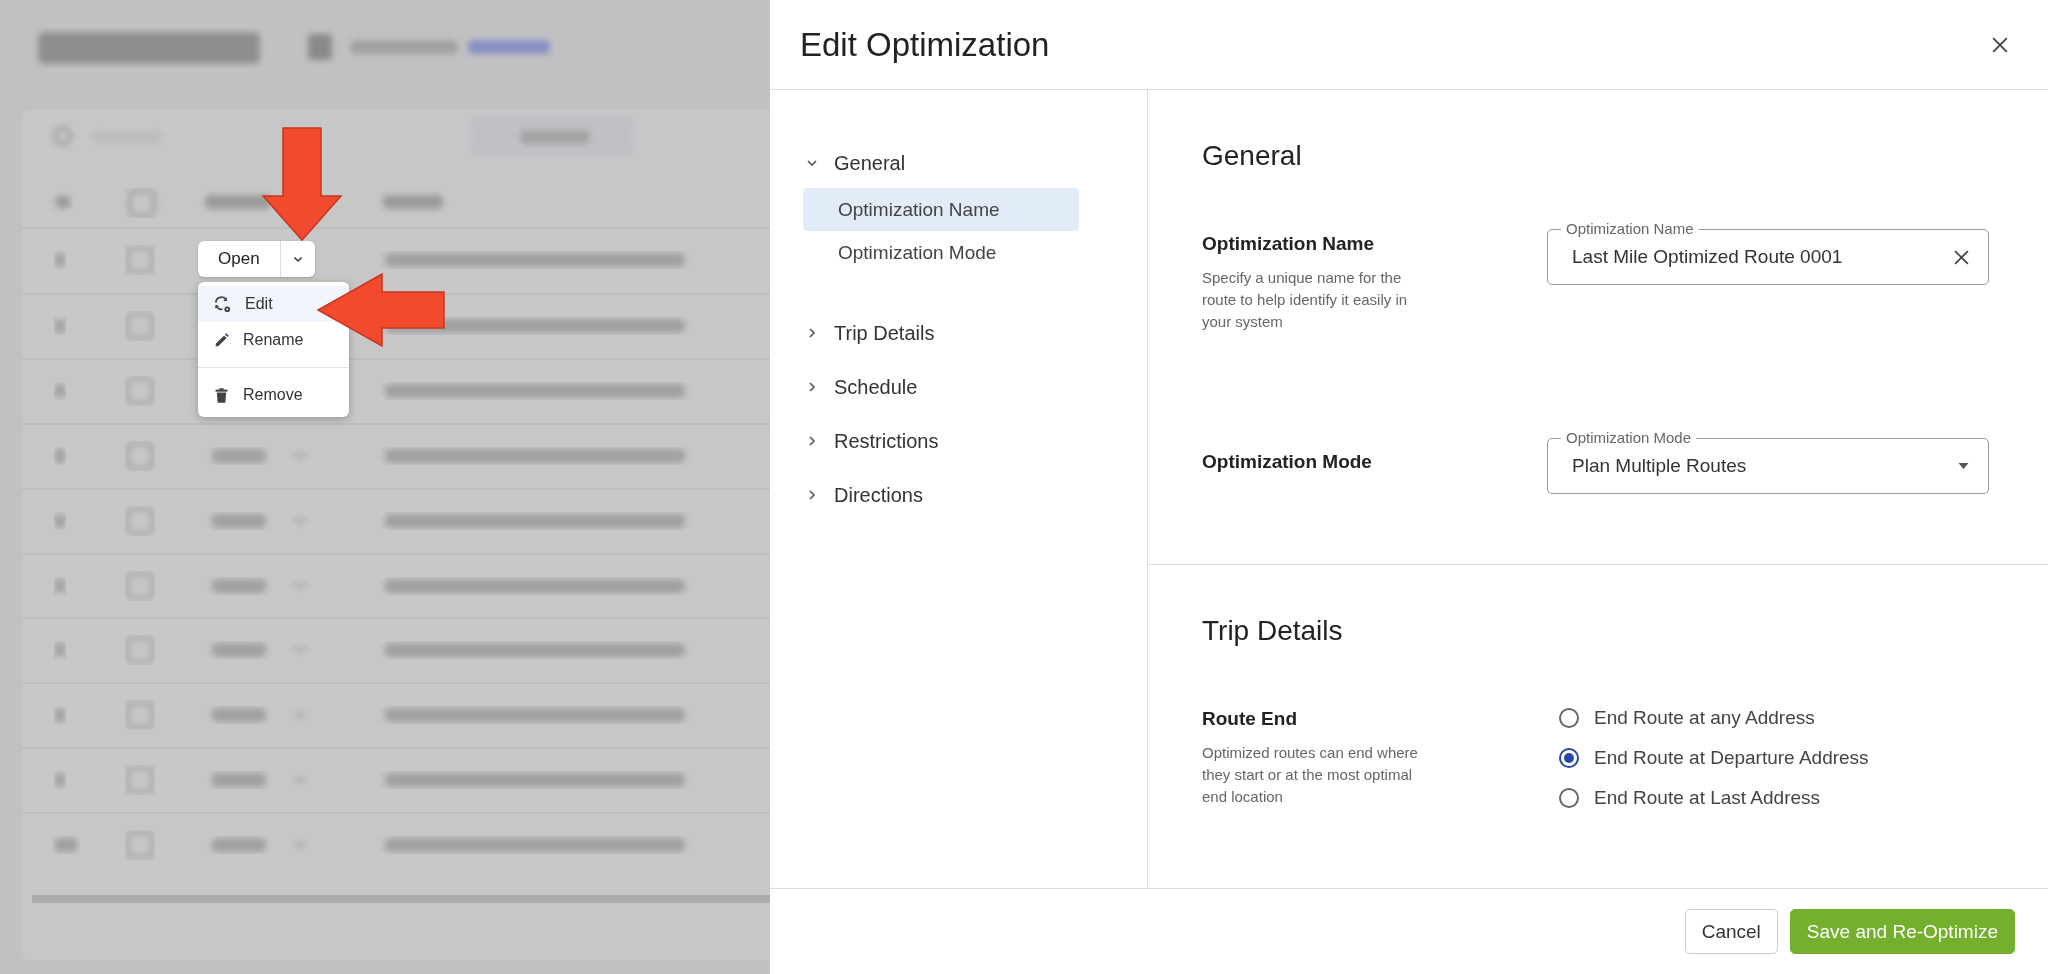 The image size is (2048, 974). Describe the element at coordinates (1305, 300) in the screenshot. I see `setting-description: Specify a unique name for the route to help identify it easily in your system` at that location.